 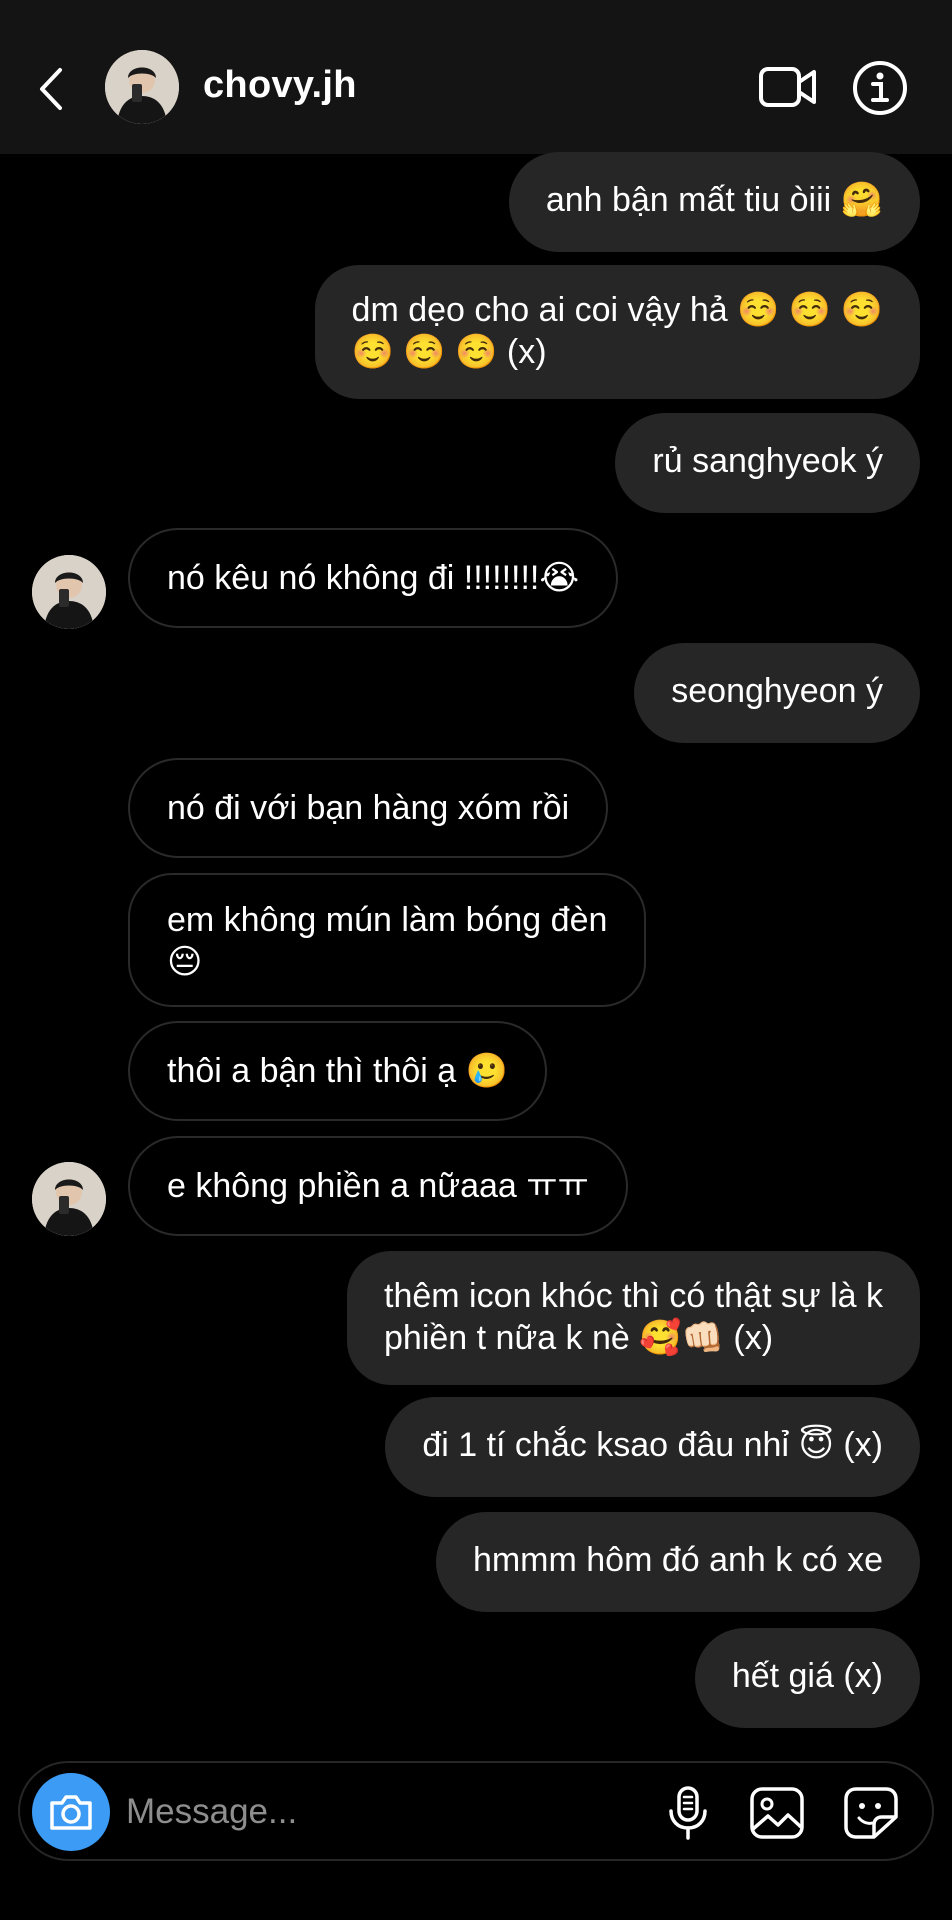 What do you see at coordinates (387, 940) in the screenshot?
I see `received-message: em không mún làm bóng đèn 😔` at bounding box center [387, 940].